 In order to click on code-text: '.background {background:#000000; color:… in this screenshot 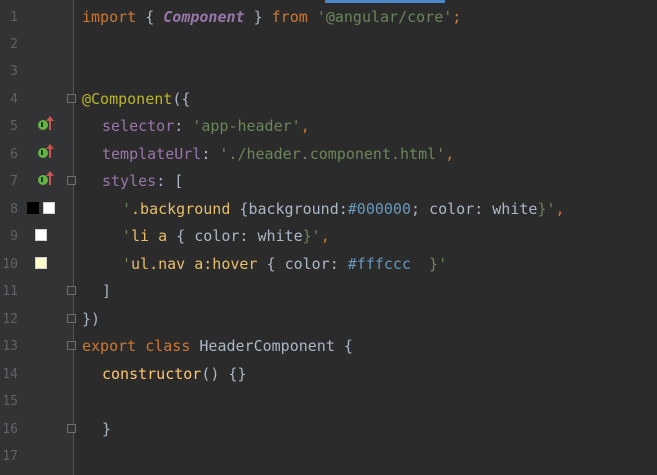, I will do `click(343, 209)`.